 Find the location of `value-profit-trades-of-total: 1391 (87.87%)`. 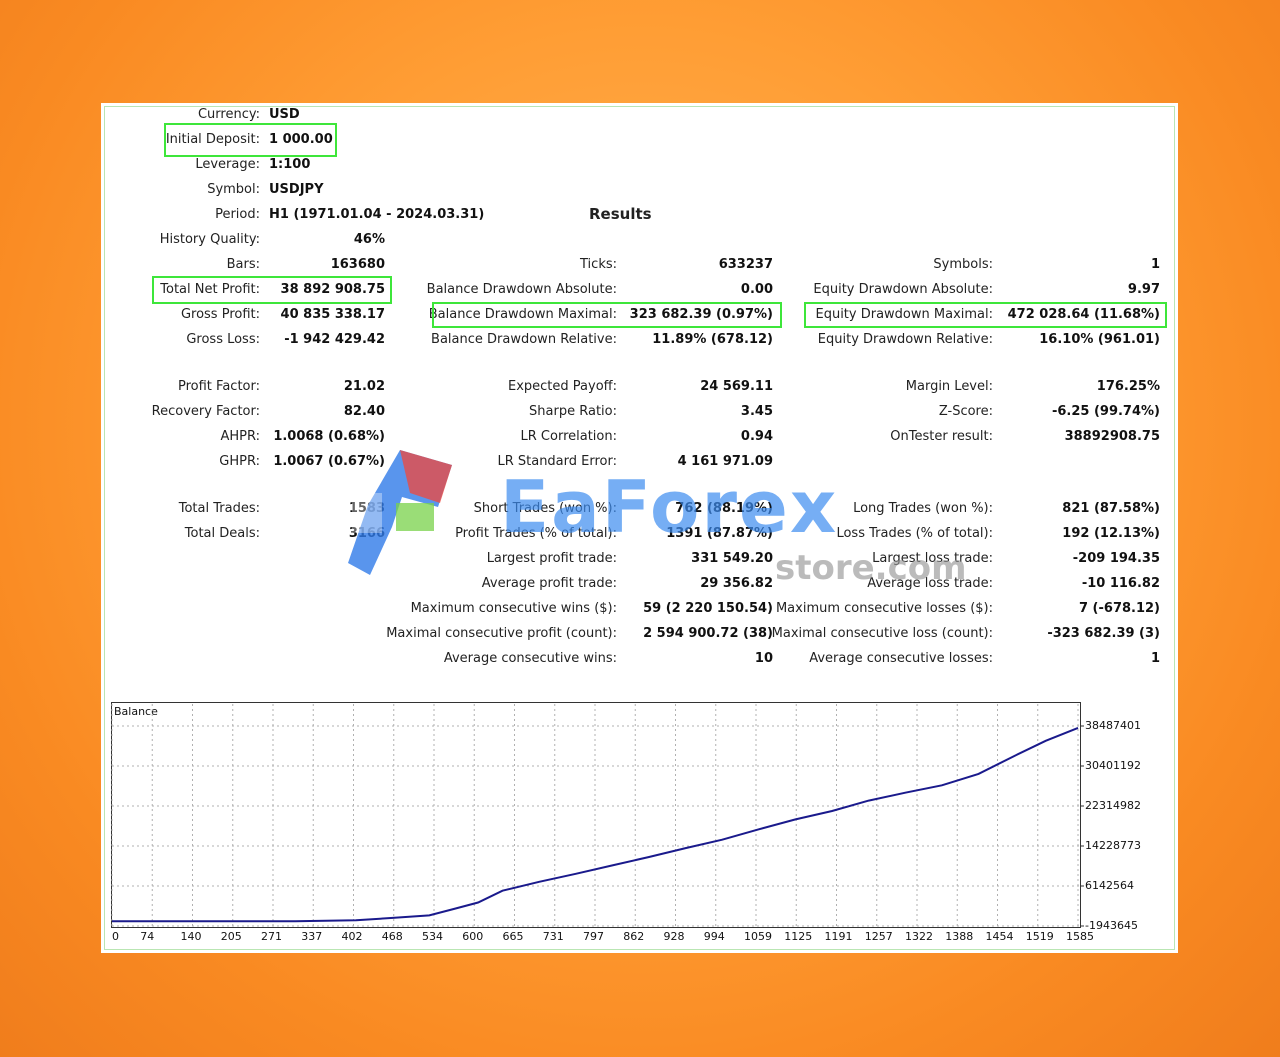

value-profit-trades-of-total: 1391 (87.87%) is located at coordinates (719, 533).